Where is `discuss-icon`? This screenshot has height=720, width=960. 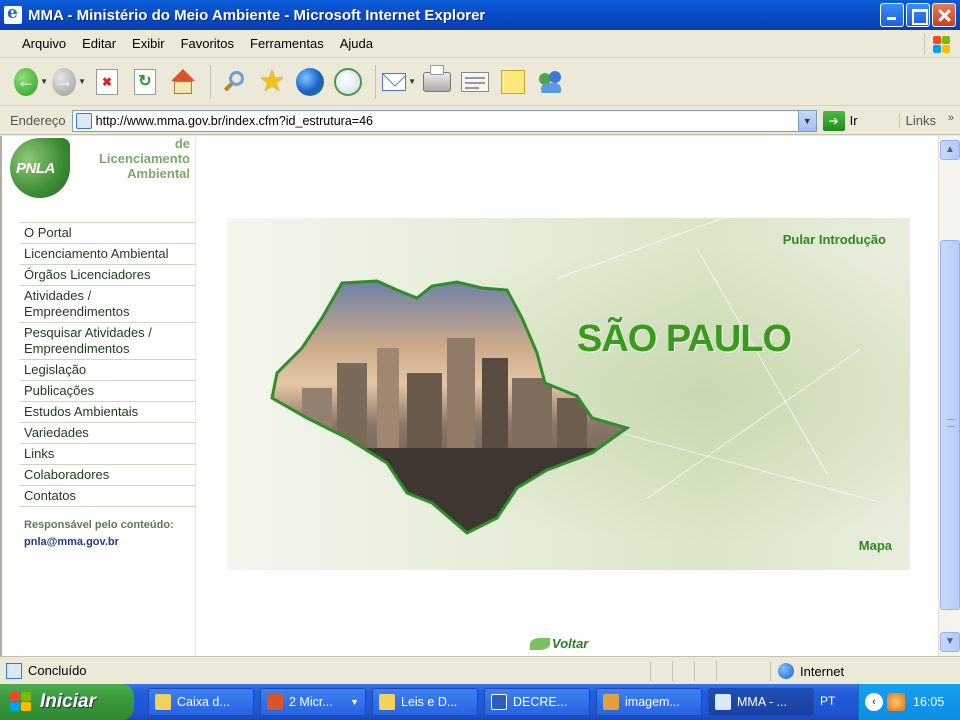 discuss-icon is located at coordinates (513, 81).